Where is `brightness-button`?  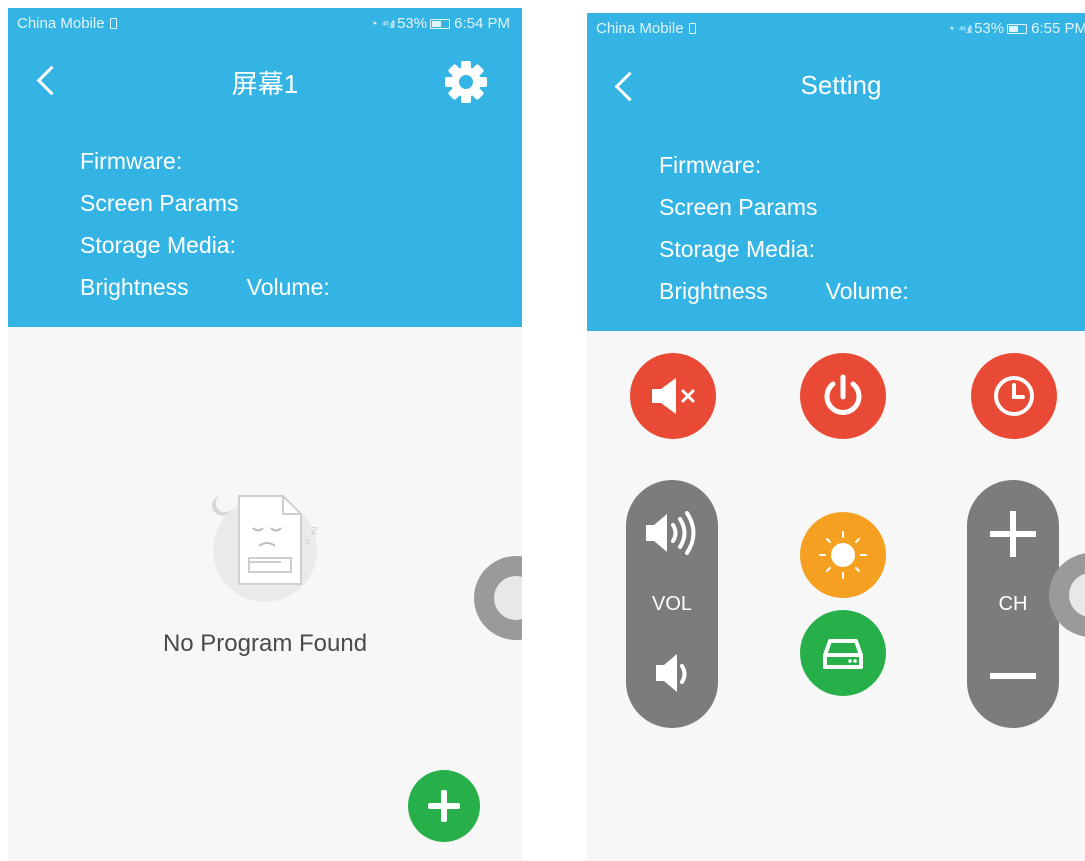
brightness-button is located at coordinates (843, 555).